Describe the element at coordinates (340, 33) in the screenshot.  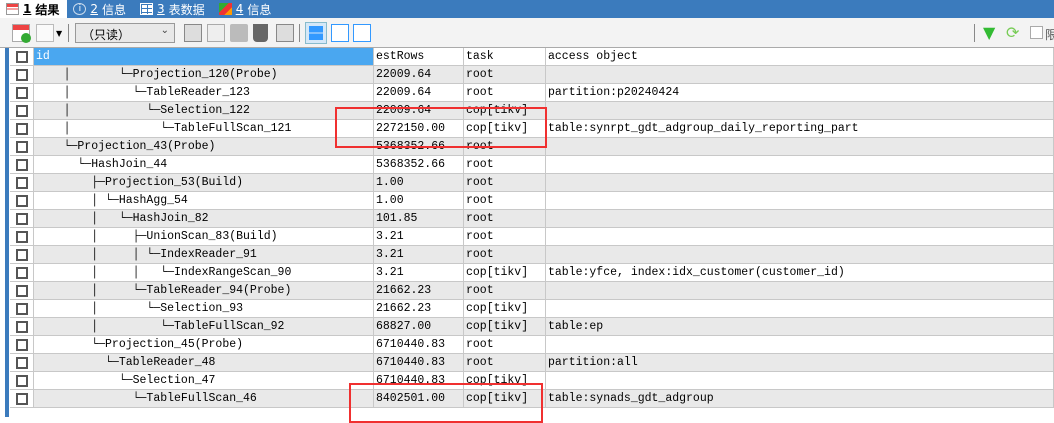
I see `form-view-icon` at that location.